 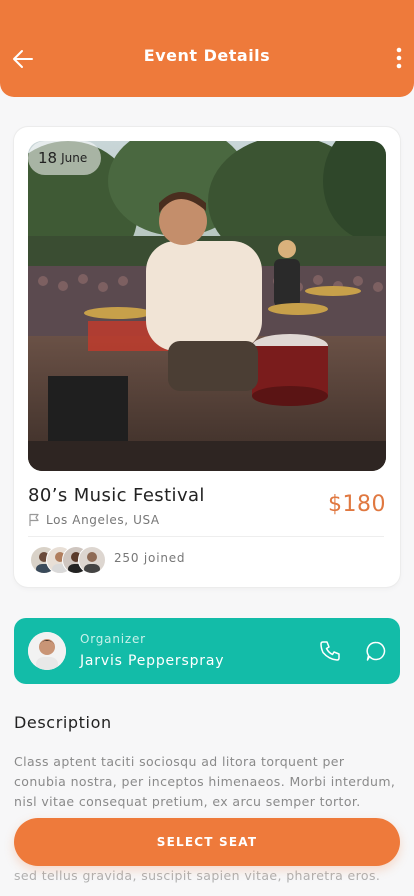 I want to click on event-title: 80’s Music Festival, so click(x=116, y=495).